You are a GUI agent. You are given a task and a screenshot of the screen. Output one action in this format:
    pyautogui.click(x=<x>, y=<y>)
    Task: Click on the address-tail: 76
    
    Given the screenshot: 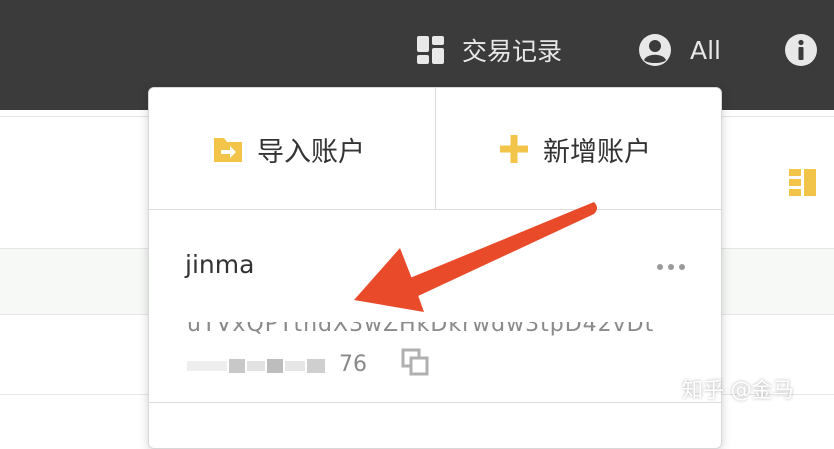 What is the action you would take?
    pyautogui.click(x=353, y=364)
    